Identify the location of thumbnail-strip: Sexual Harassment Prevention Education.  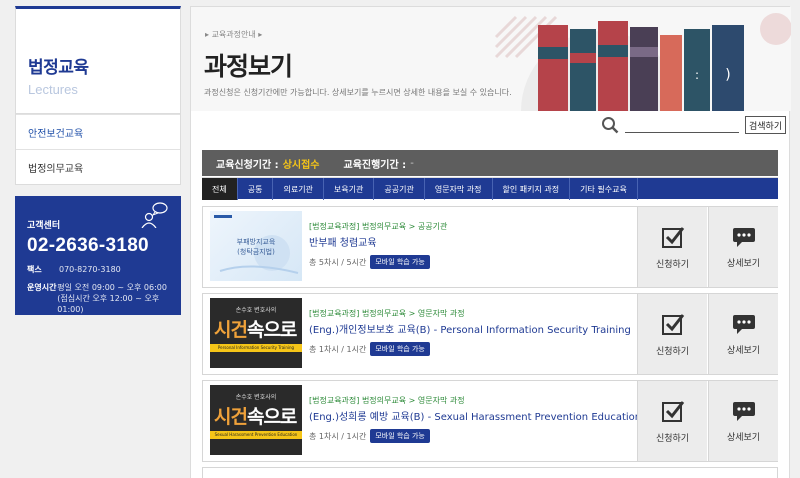
(256, 435).